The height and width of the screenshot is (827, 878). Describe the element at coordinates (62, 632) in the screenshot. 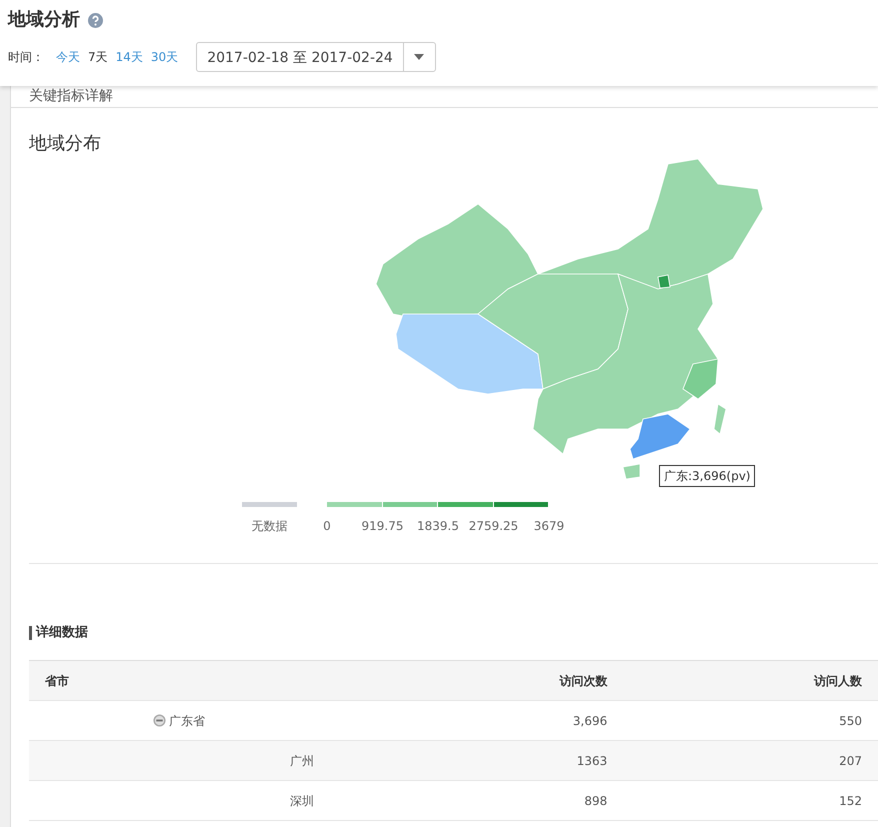

I see `detail-title: 详细数据` at that location.